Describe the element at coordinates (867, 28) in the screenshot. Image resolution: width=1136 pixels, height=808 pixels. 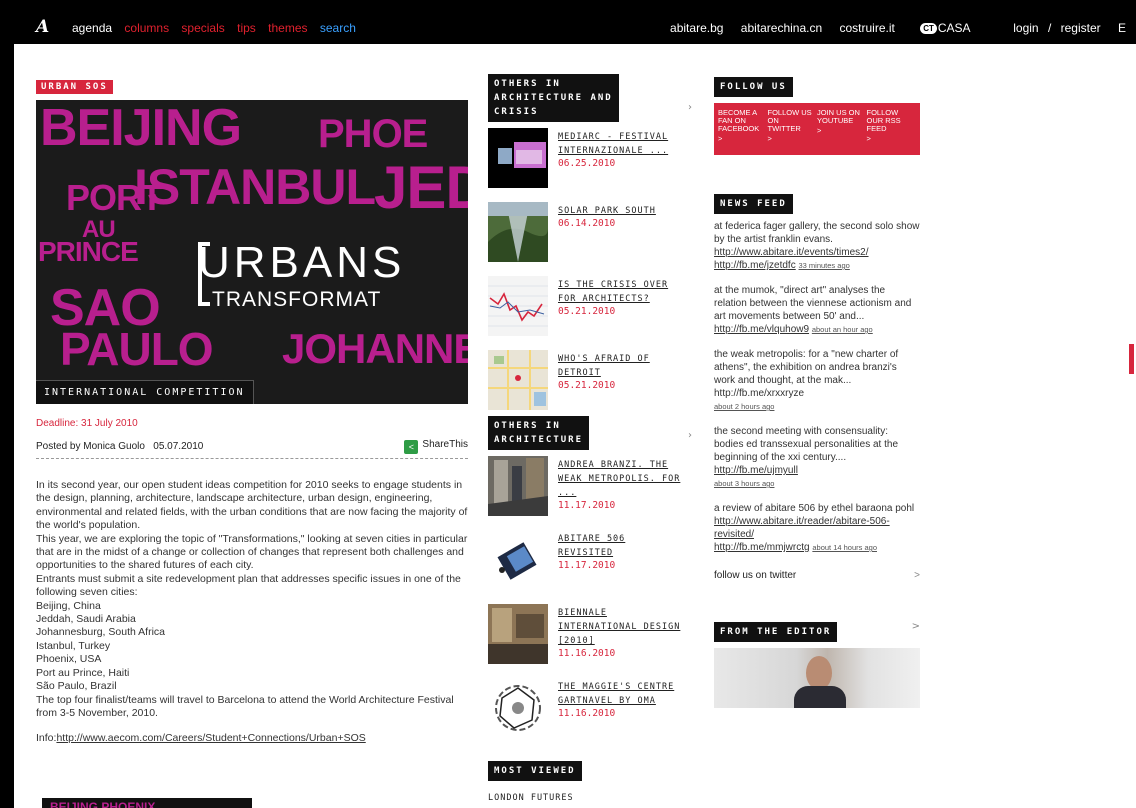
I see `link-costruire: costruire.it` at that location.